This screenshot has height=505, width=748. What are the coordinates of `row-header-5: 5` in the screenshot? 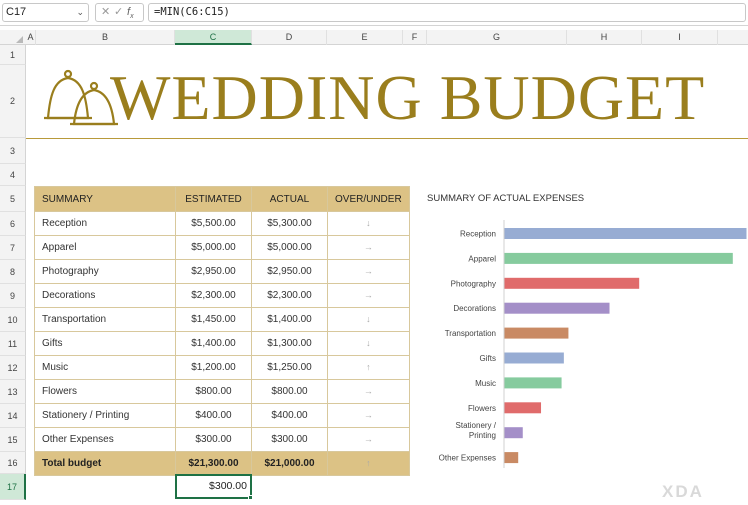 It's located at (13, 199).